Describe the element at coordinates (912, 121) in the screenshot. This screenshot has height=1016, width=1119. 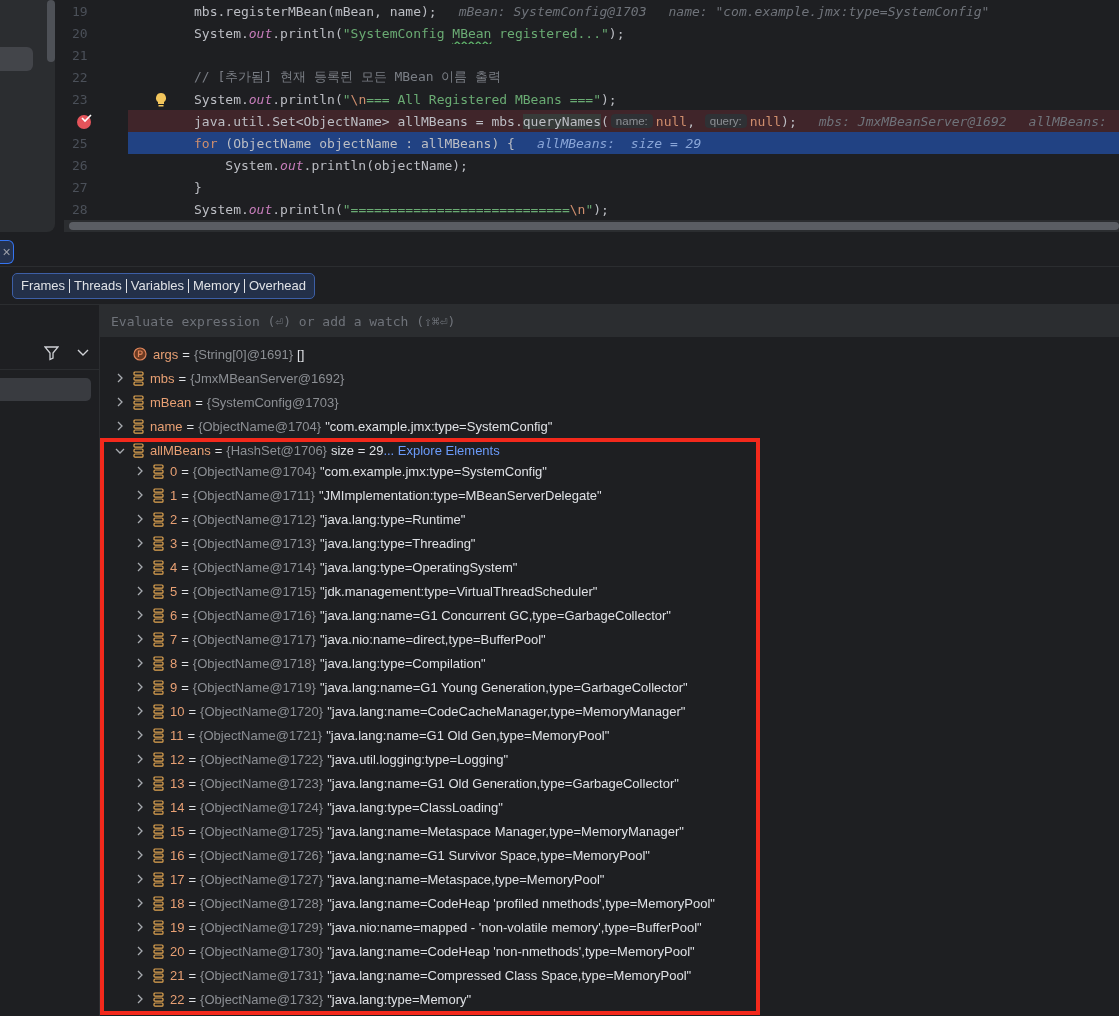
I see `inline-value-hint: mbs: JmxMBeanServer@1692` at that location.